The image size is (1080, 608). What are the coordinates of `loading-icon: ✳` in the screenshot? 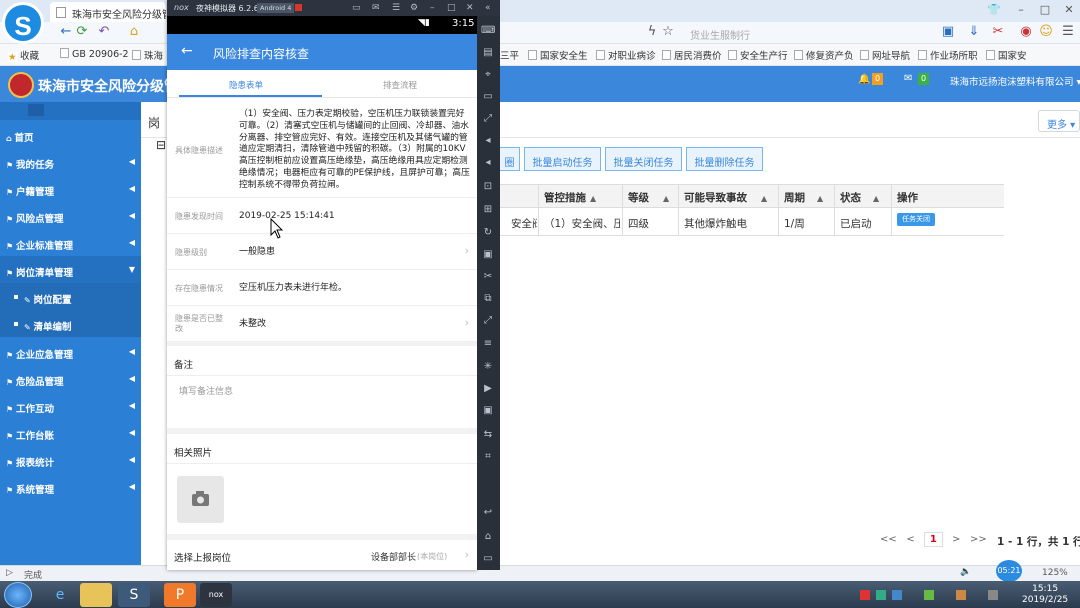 It's located at (488, 367).